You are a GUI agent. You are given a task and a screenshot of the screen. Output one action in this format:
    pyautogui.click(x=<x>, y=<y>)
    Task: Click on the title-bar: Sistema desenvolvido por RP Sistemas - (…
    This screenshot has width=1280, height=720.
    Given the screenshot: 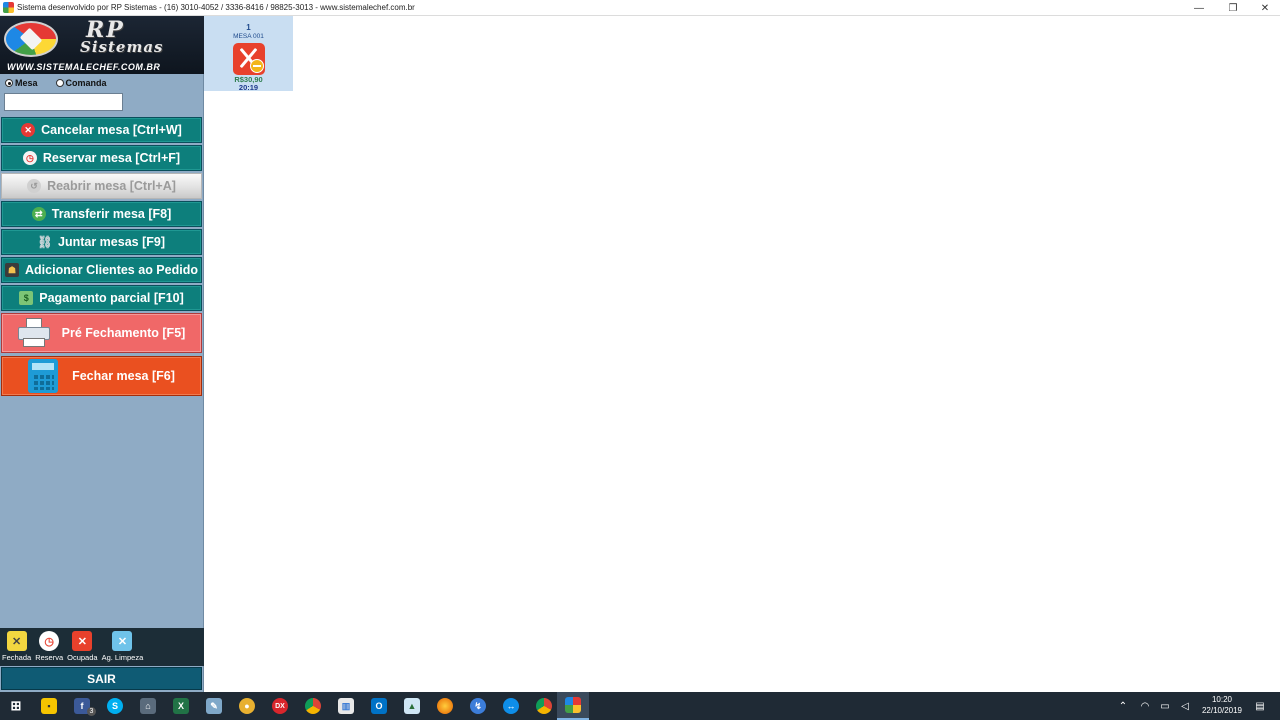 What is the action you would take?
    pyautogui.click(x=640, y=8)
    